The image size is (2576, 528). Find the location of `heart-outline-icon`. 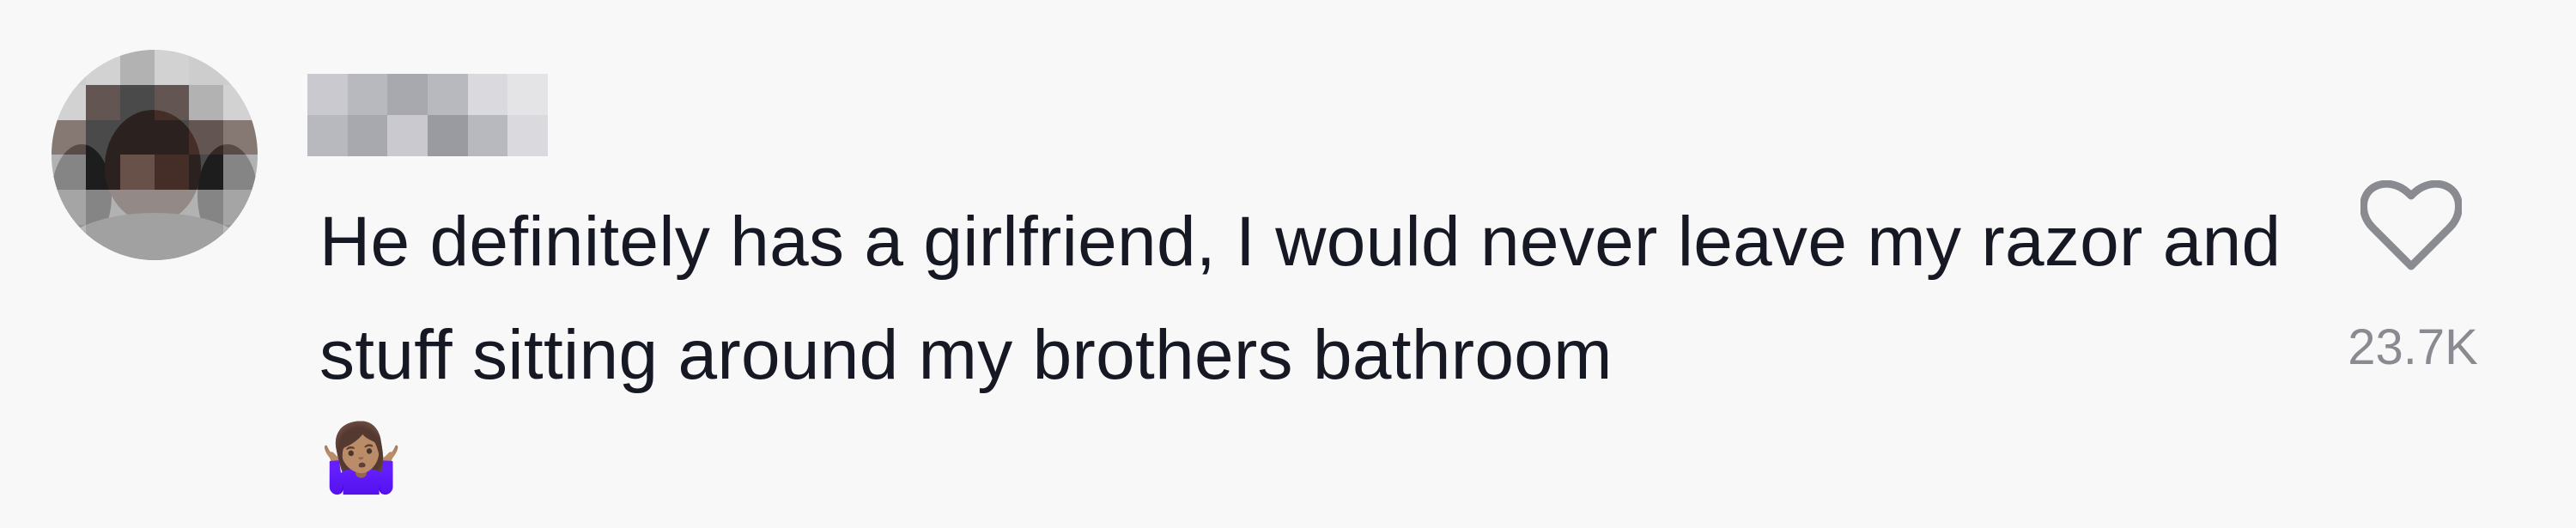

heart-outline-icon is located at coordinates (2411, 227).